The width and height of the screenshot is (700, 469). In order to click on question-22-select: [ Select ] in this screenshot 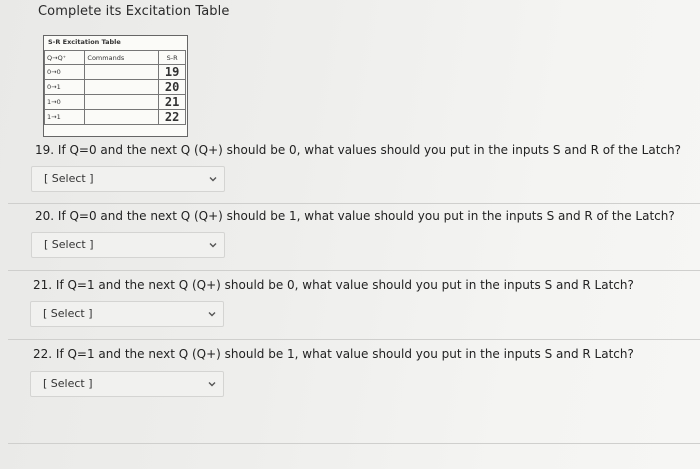, I will do `click(127, 384)`.